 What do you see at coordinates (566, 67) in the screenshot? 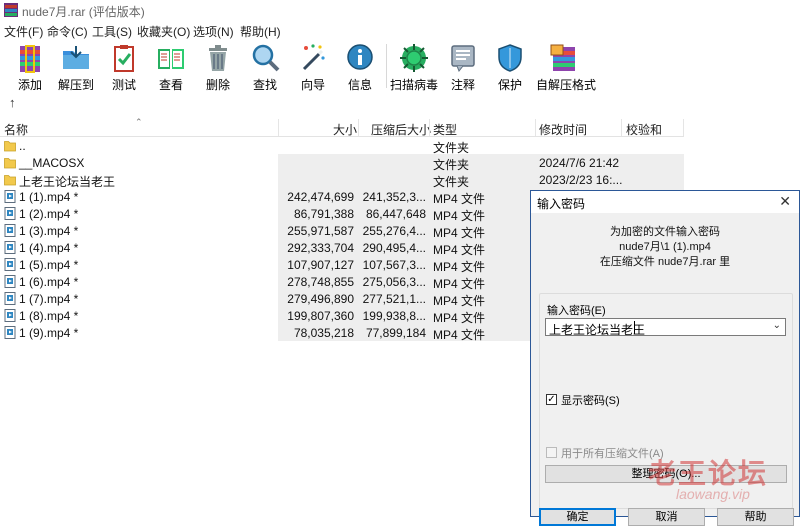
I see `sfx-button: 自解压格式` at bounding box center [566, 67].